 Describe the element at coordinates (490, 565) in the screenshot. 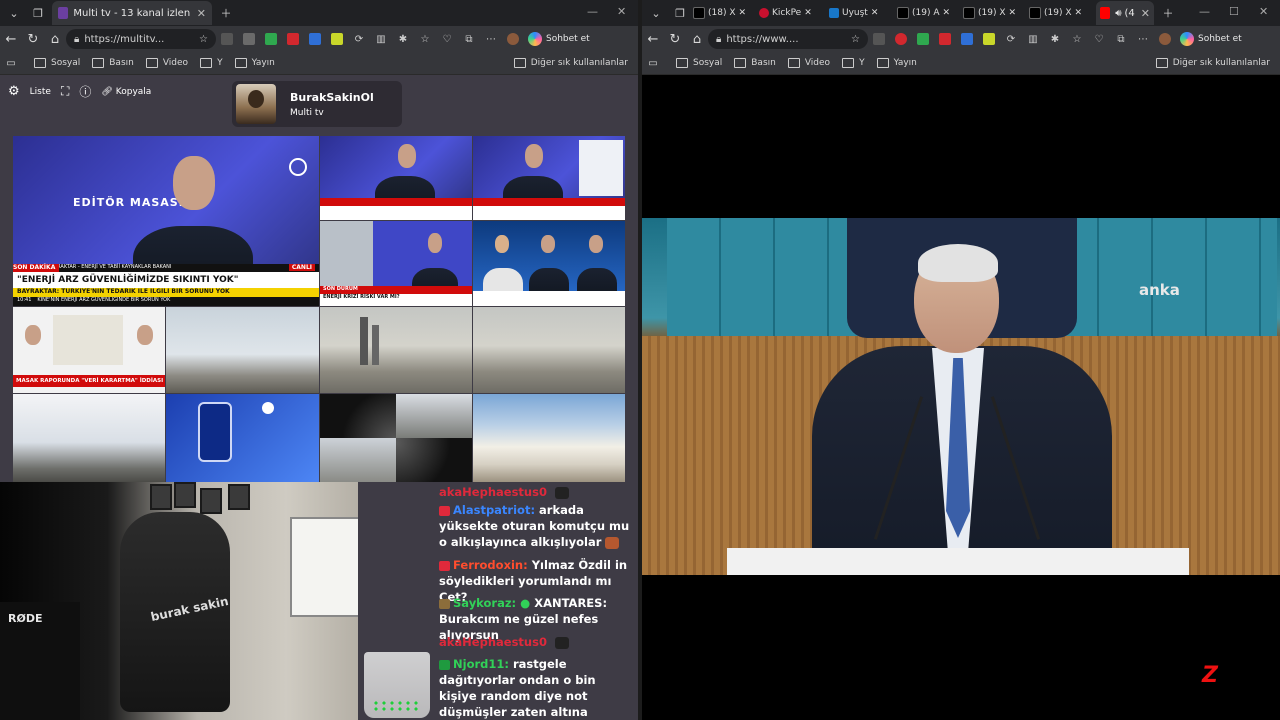

I see `chat-username: Ferrodoxin:` at that location.